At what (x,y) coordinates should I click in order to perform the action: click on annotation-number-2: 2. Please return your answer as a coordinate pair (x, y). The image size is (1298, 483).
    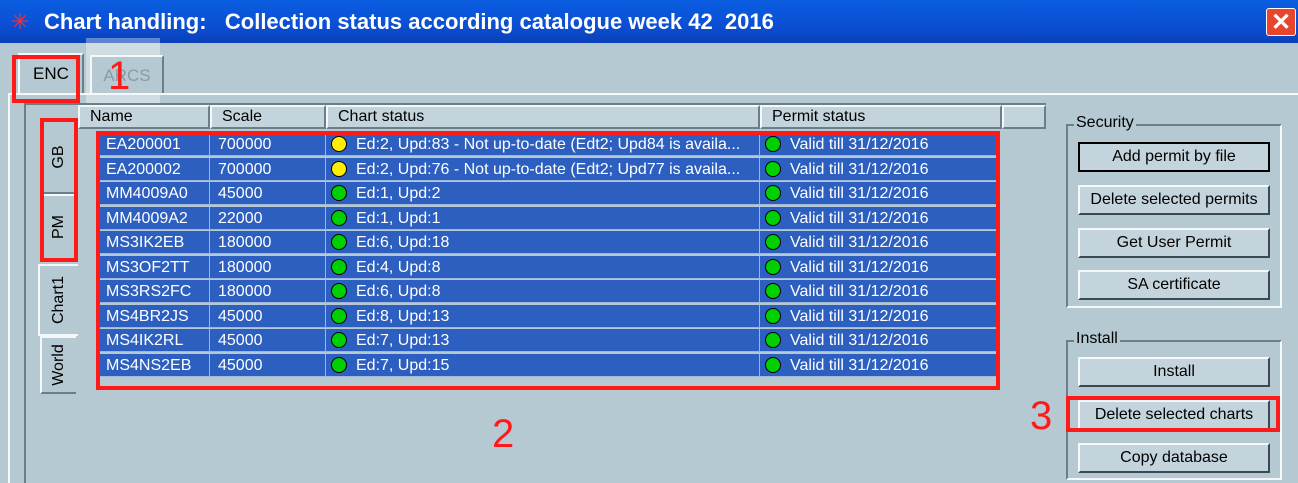
    Looking at the image, I should click on (503, 434).